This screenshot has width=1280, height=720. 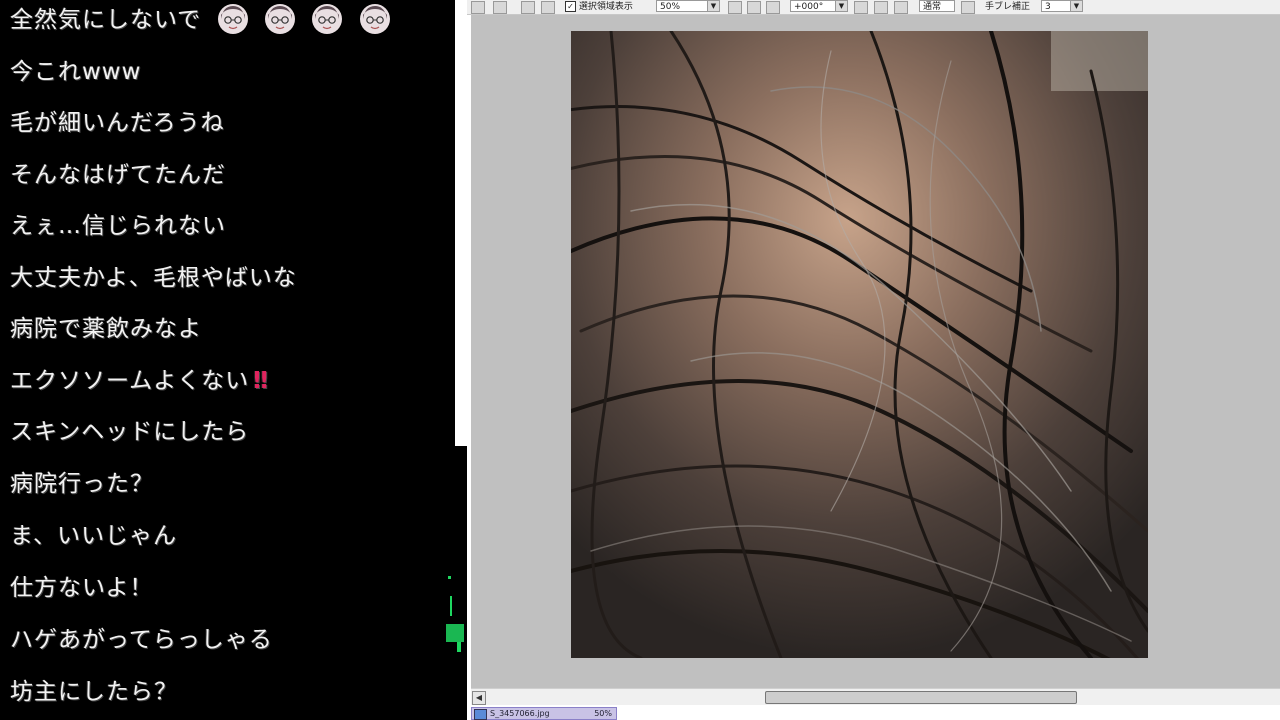 I want to click on checkbox-icon: ✓, so click(x=570, y=6).